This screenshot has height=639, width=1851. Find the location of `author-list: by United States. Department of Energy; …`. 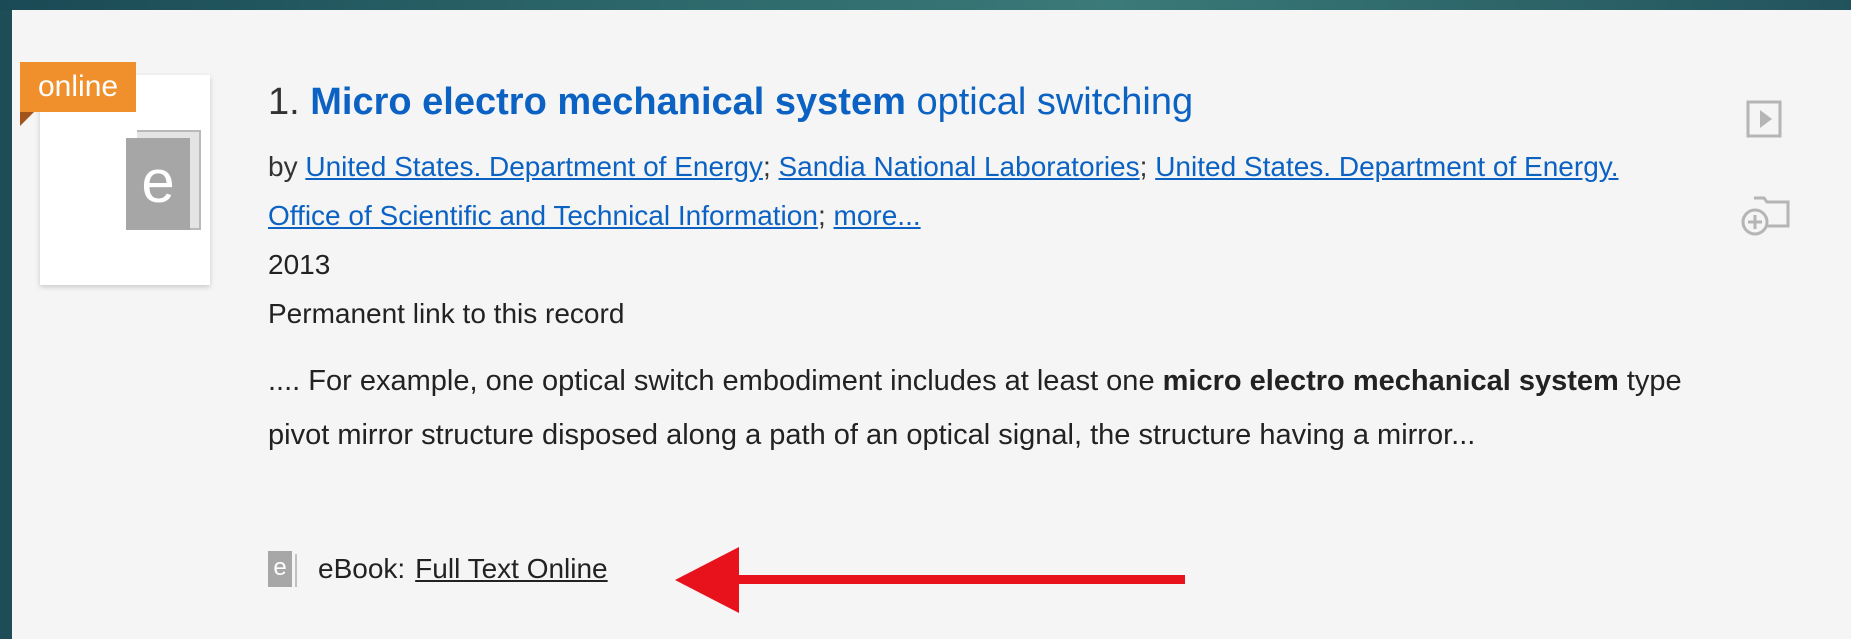

author-list: by United States. Department of Energy; … is located at coordinates (978, 191).